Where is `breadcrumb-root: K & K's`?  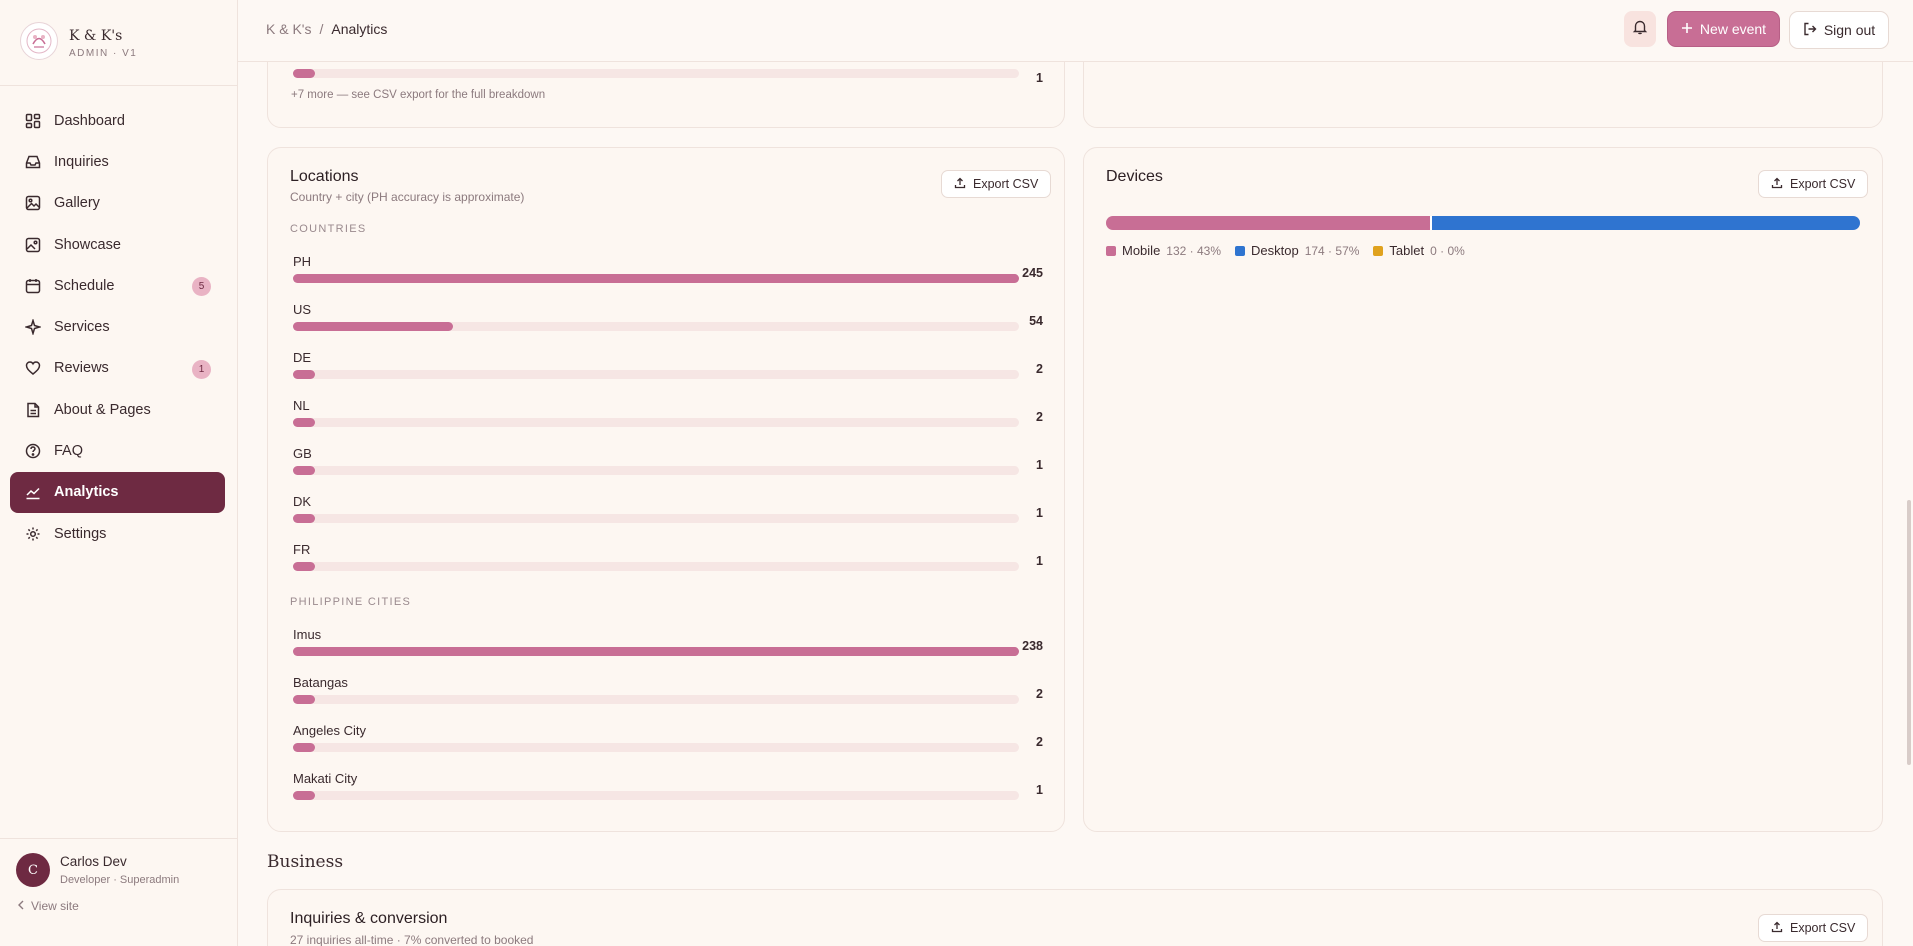 breadcrumb-root: K & K's is located at coordinates (288, 29).